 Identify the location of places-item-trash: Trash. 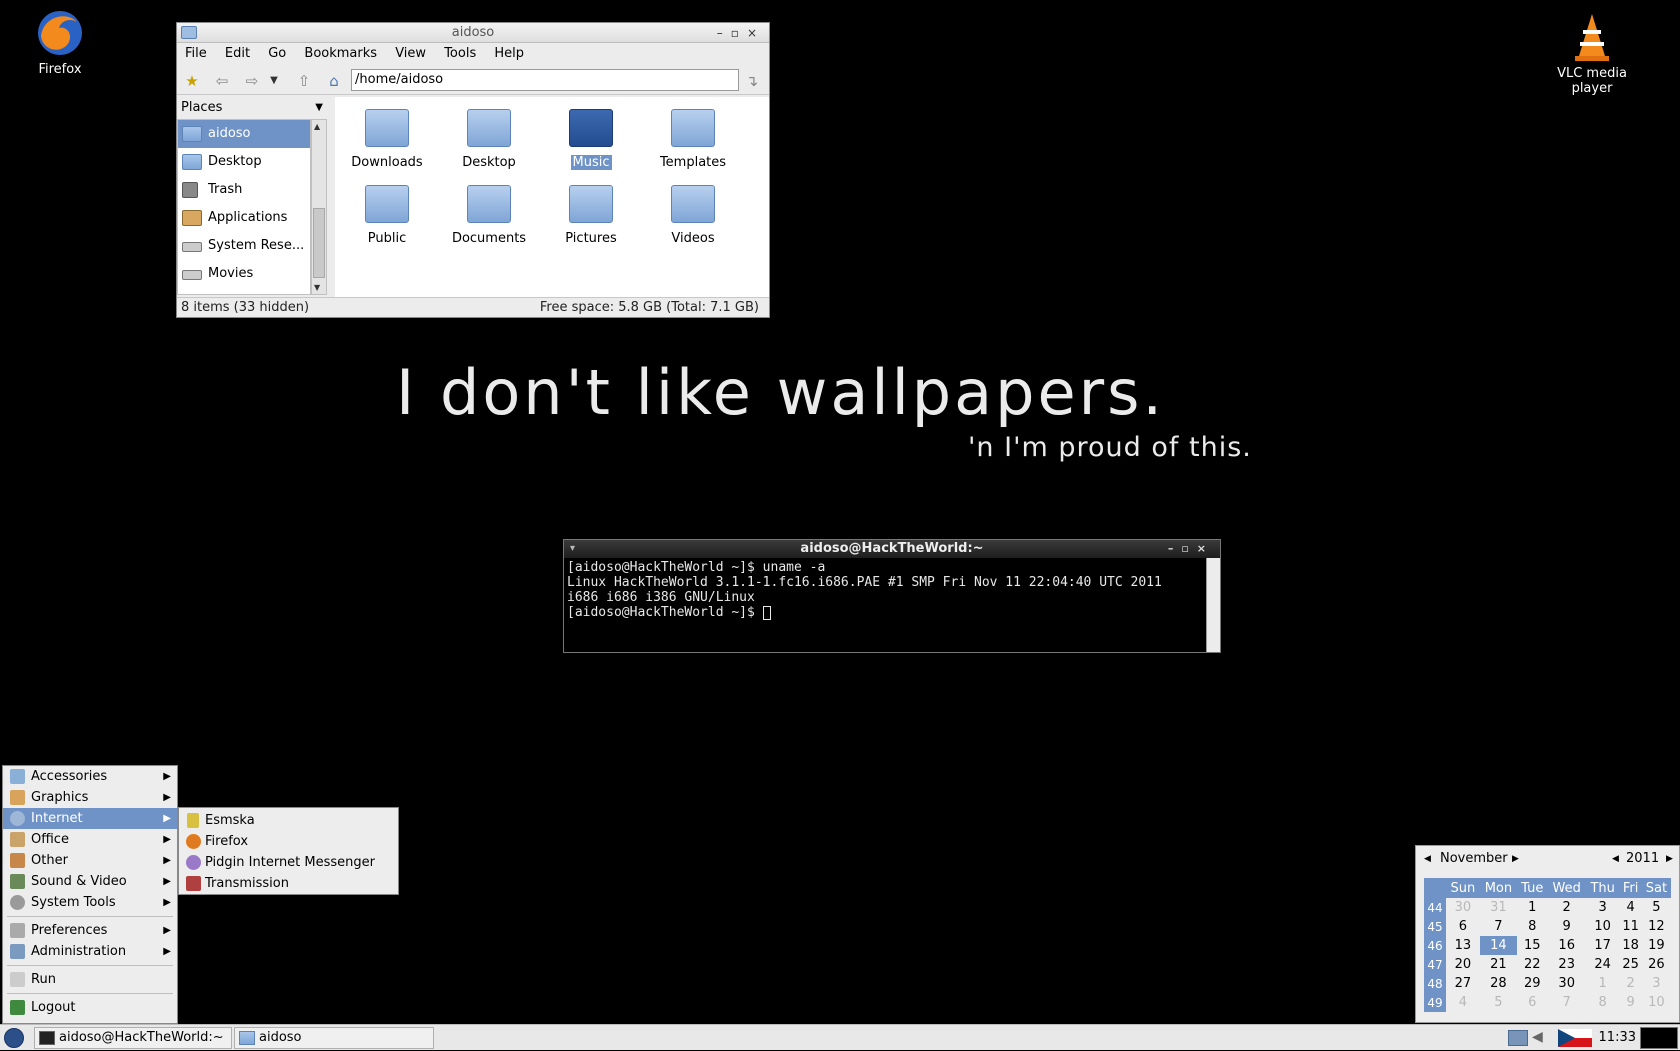
(244, 190).